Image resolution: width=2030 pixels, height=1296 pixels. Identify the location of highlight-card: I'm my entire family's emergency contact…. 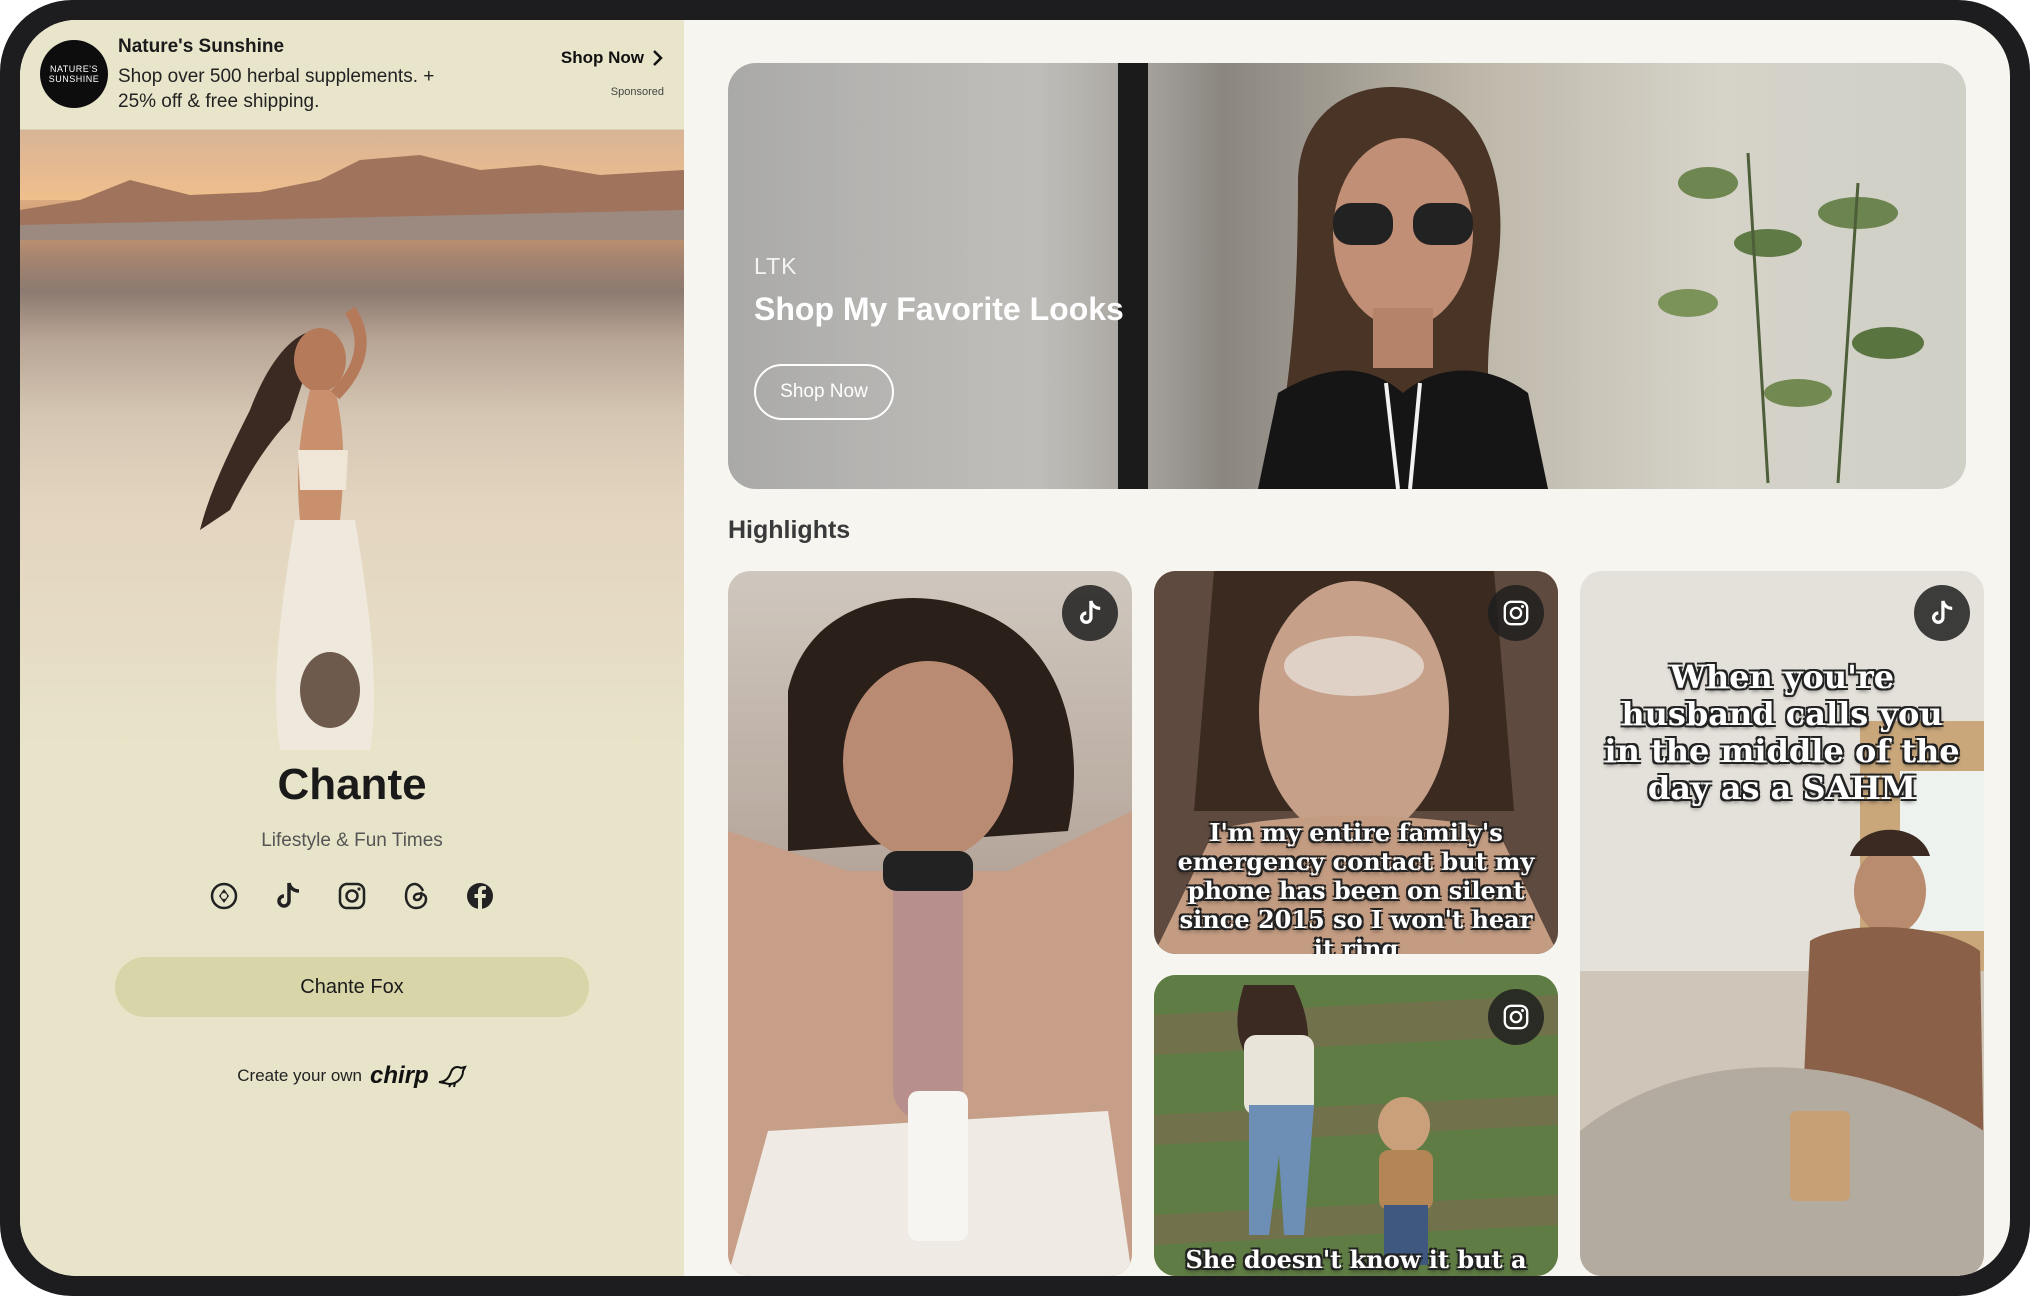
(1356, 762).